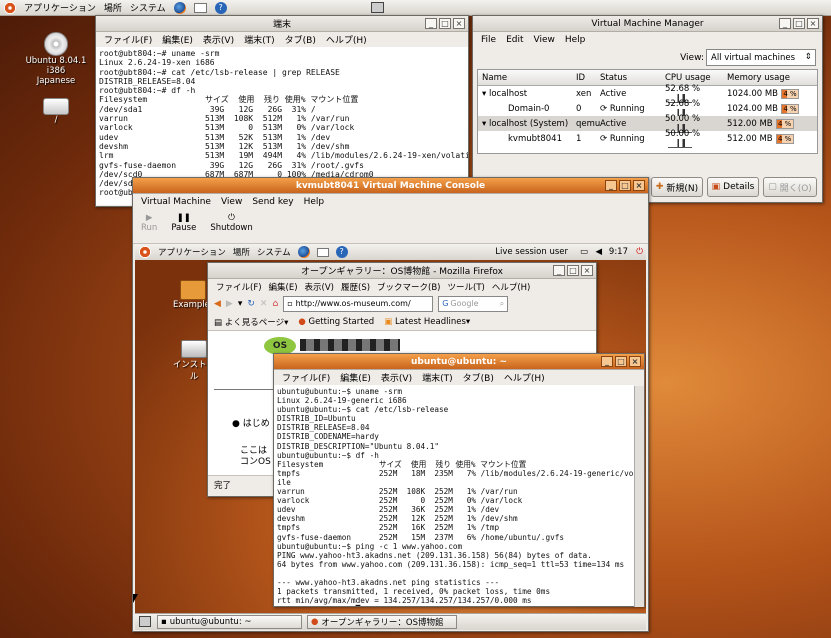  Describe the element at coordinates (355, 377) in the screenshot. I see `guest-terminal-menu-item: 編集(E)` at that location.